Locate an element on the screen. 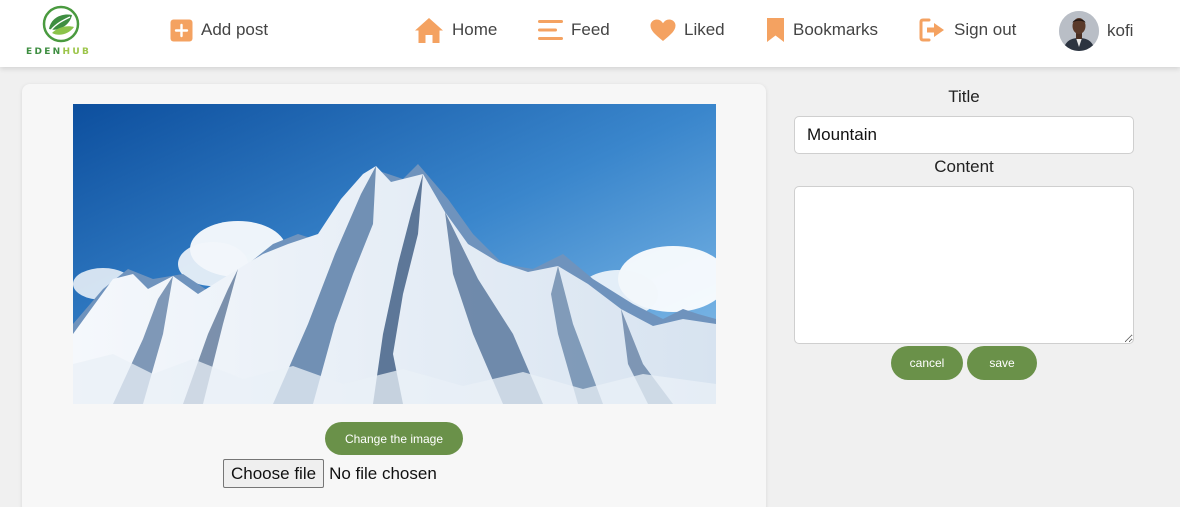  nav-sign-out: Sign out is located at coordinates (967, 30).